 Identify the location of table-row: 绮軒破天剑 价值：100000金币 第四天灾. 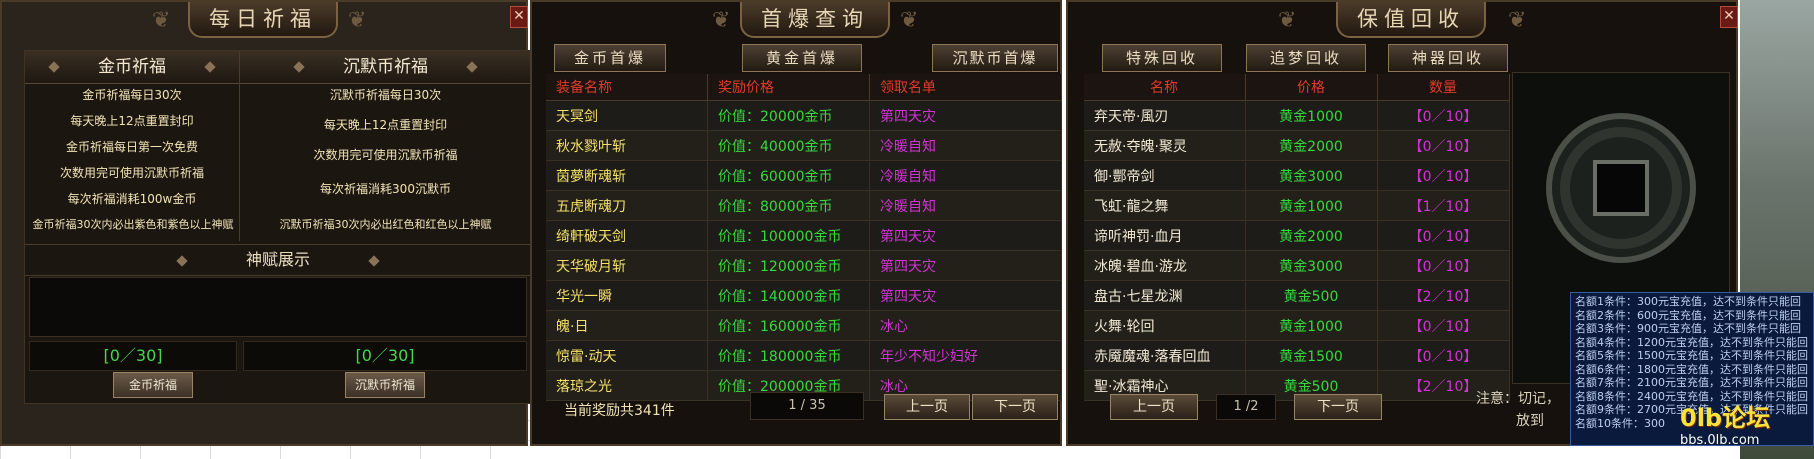
(804, 235).